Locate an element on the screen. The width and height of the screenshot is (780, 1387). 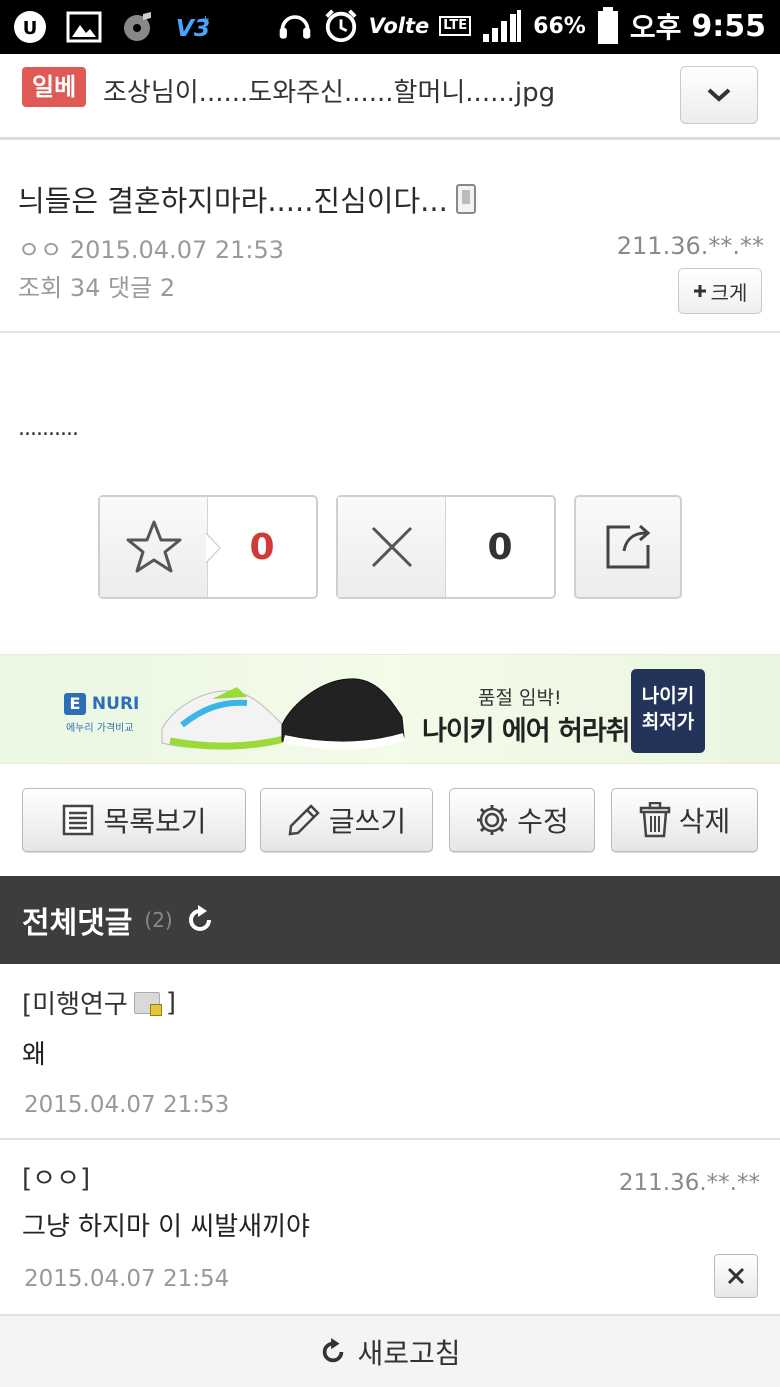
clock-time: 9:55 is located at coordinates (728, 26).